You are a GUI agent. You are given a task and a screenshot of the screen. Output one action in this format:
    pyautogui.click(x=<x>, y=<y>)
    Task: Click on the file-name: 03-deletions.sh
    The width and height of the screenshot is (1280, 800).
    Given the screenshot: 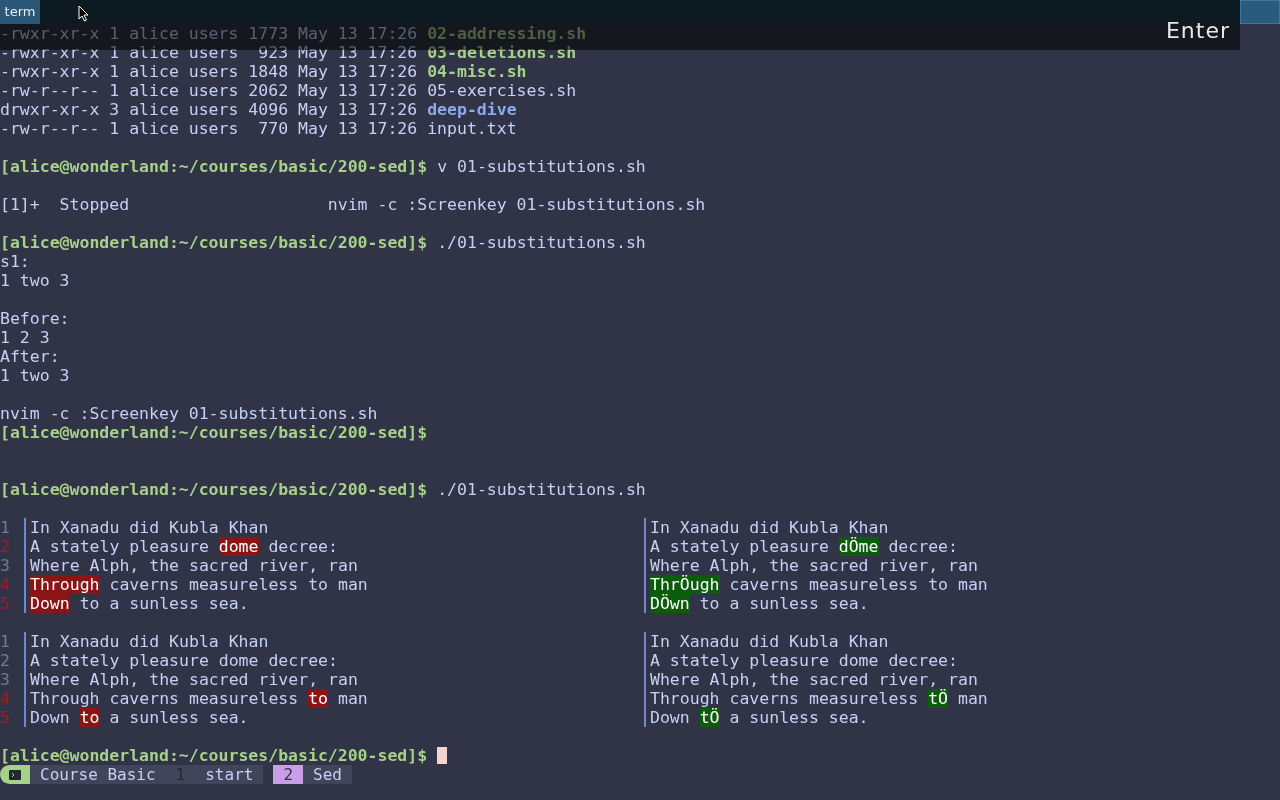 What is the action you would take?
    pyautogui.click(x=502, y=52)
    